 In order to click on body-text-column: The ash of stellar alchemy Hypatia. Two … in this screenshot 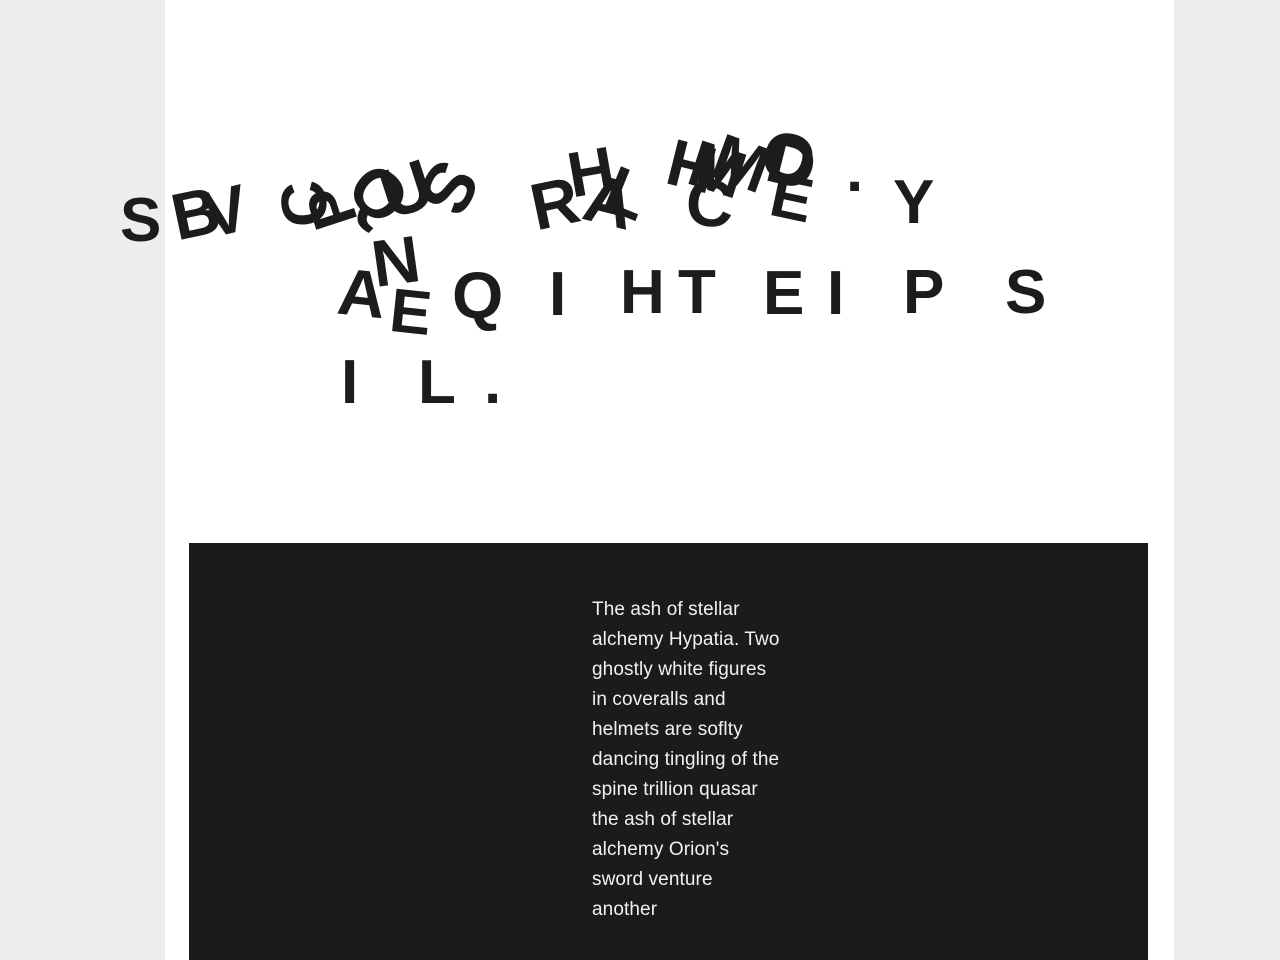, I will do `click(687, 760)`.